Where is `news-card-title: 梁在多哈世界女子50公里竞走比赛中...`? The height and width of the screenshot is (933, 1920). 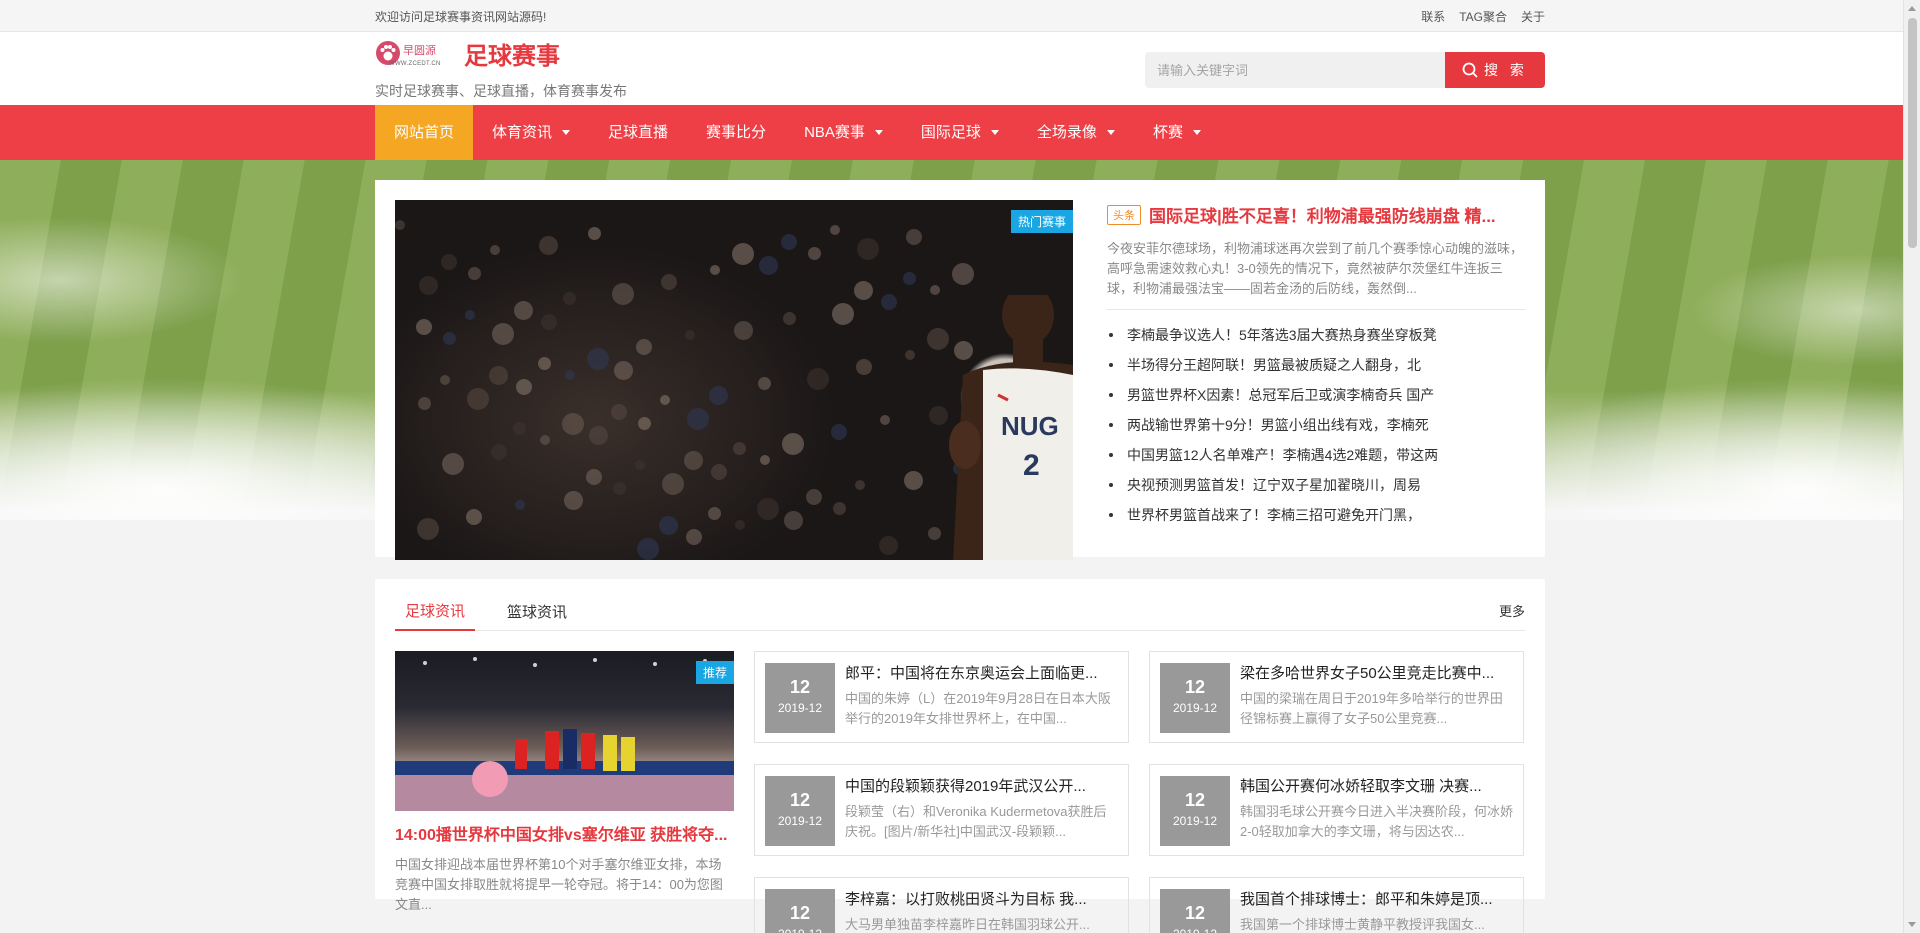 news-card-title: 梁在多哈世界女子50公里竞走比赛中... is located at coordinates (1376, 673).